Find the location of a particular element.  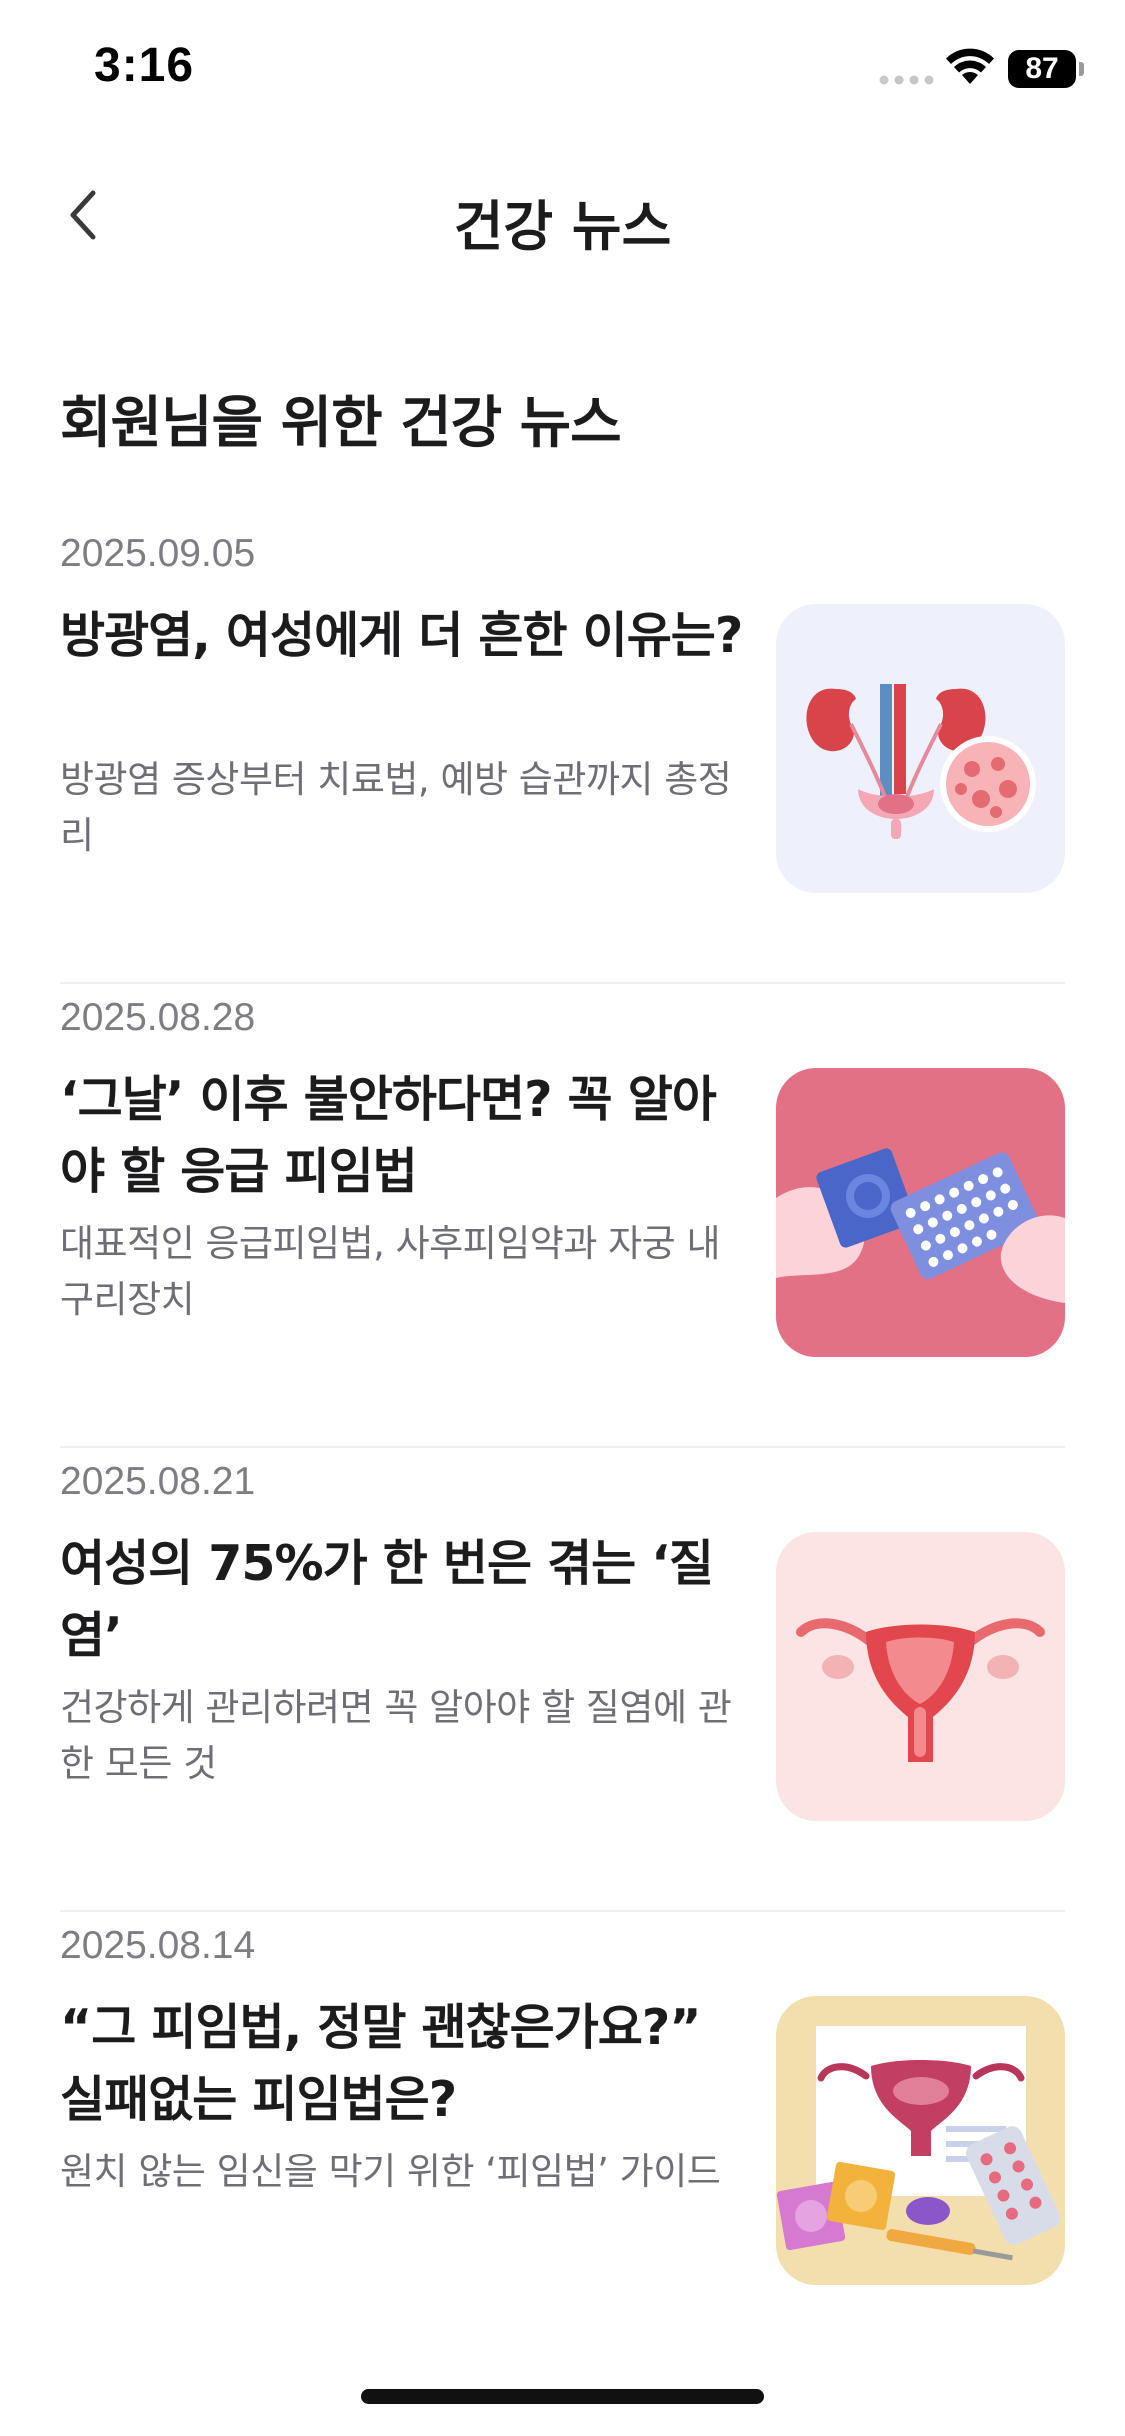

battery-icon: 87 is located at coordinates (1046, 69).